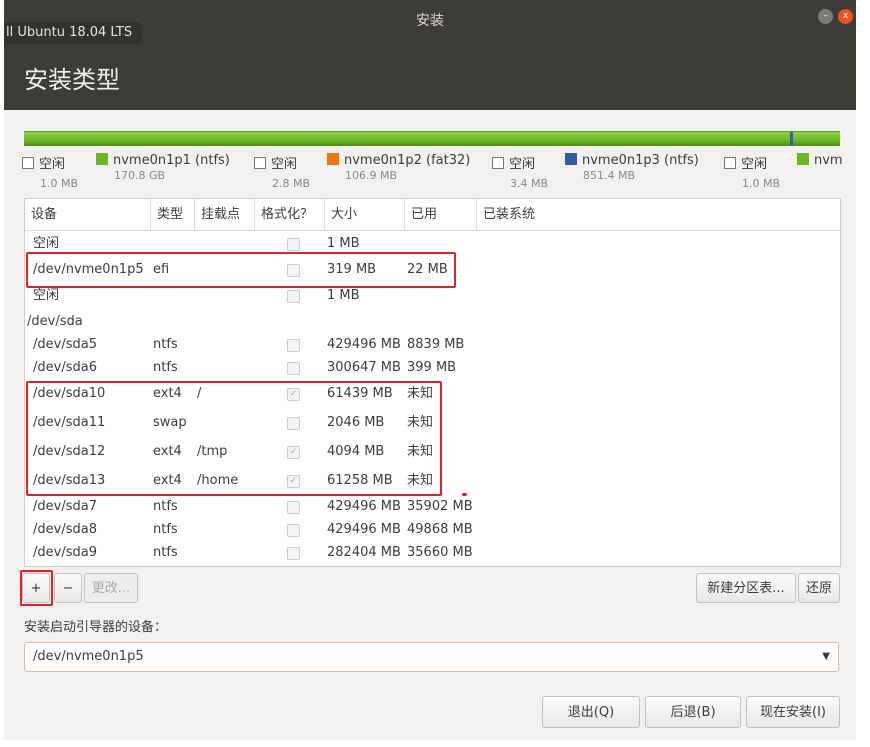 Image resolution: width=870 pixels, height=747 pixels. Describe the element at coordinates (693, 712) in the screenshot. I see `back-button: 后退(B)` at that location.